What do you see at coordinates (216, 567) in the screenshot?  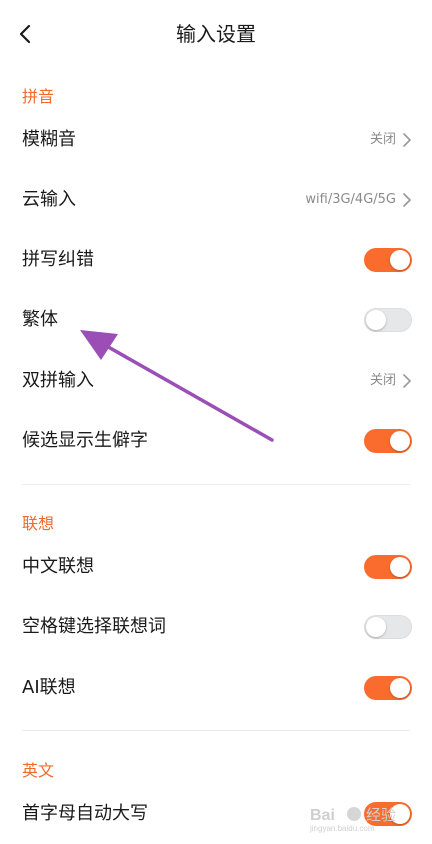 I see `setting-row-chinese-association: 中文联想` at bounding box center [216, 567].